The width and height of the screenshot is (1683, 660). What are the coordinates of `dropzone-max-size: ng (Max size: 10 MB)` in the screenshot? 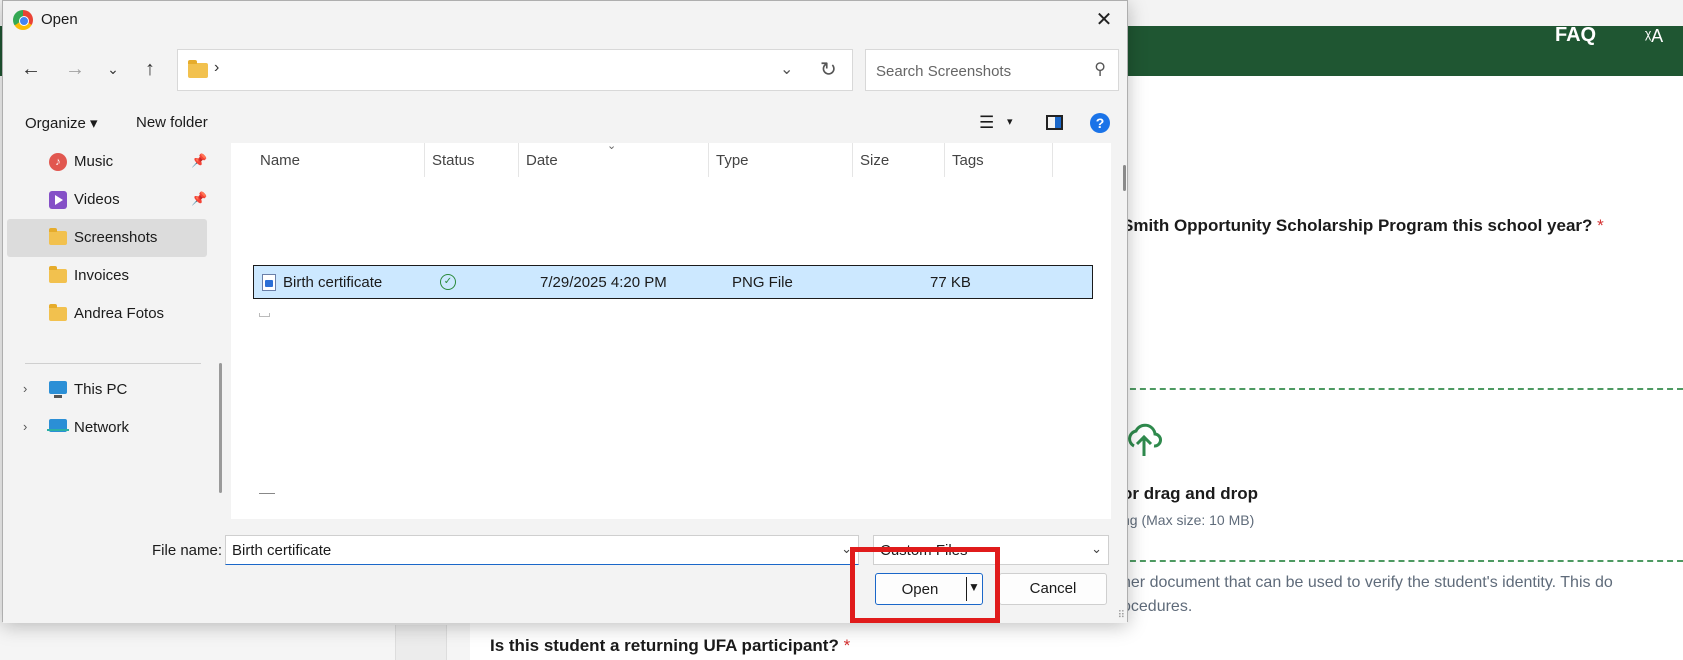 It's located at (1188, 520).